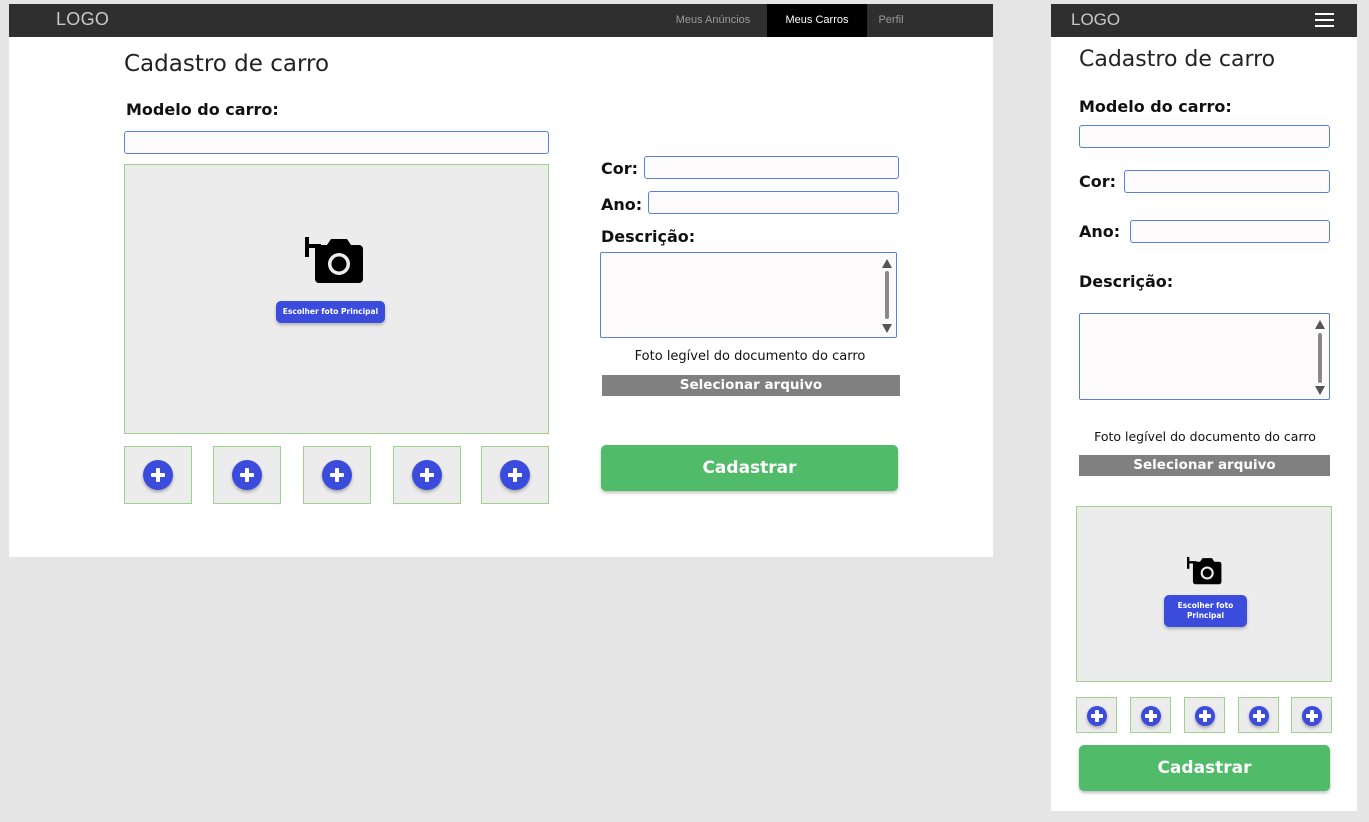 This screenshot has height=822, width=1369. Describe the element at coordinates (817, 20) in the screenshot. I see `nav-meus-carros: Meus Carros` at that location.